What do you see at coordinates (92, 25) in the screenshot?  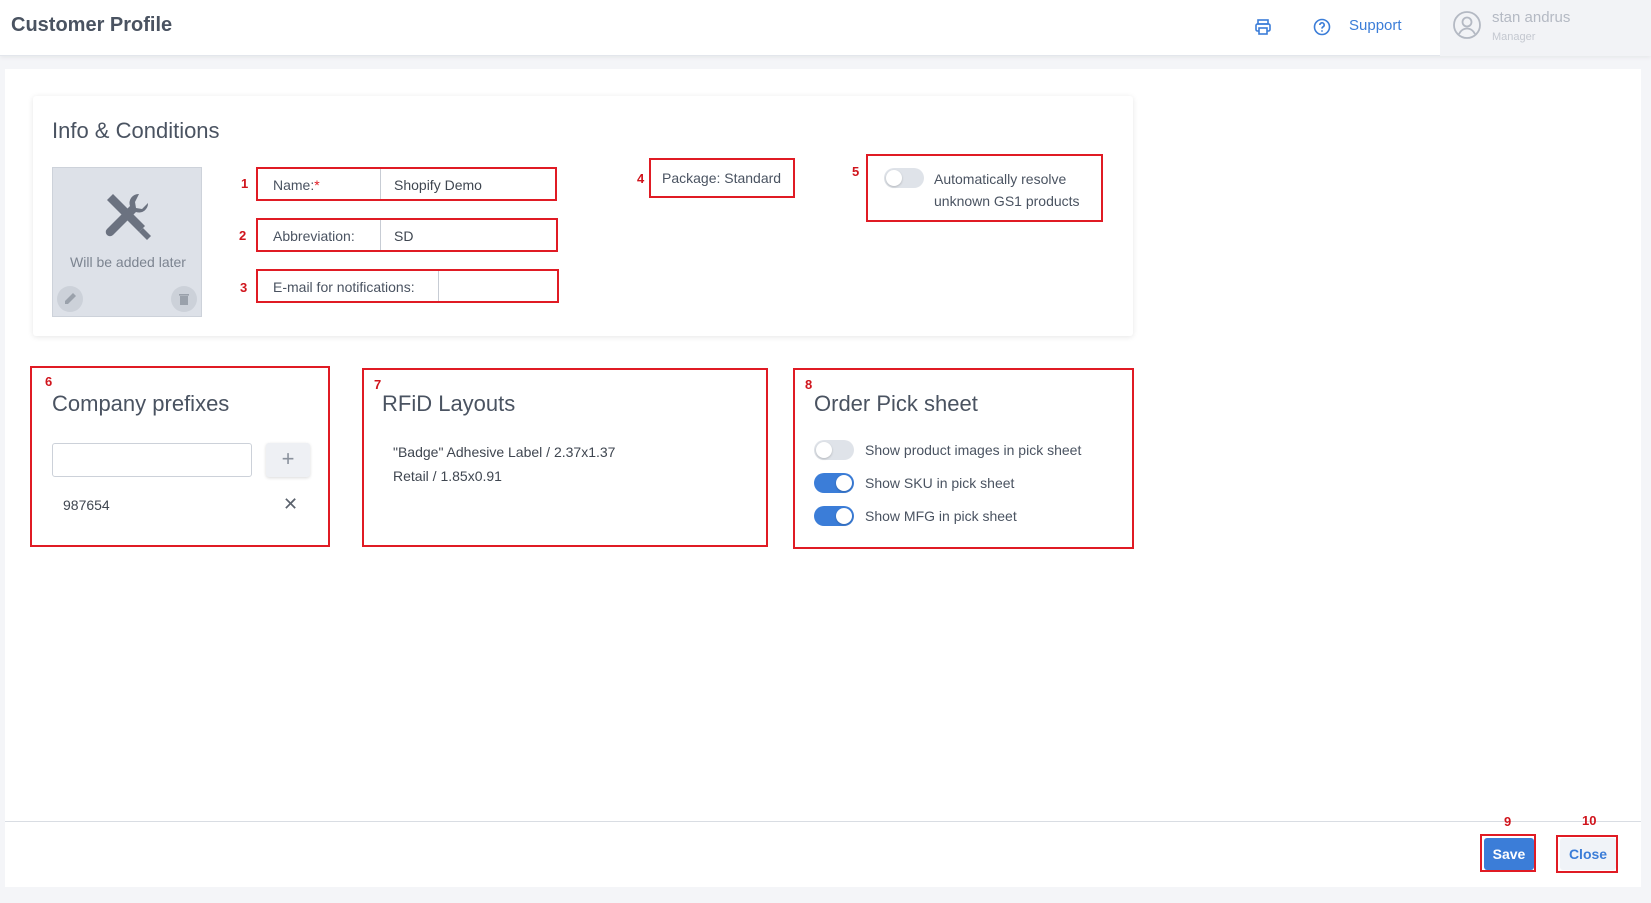 I see `page-title: Customer Profile` at bounding box center [92, 25].